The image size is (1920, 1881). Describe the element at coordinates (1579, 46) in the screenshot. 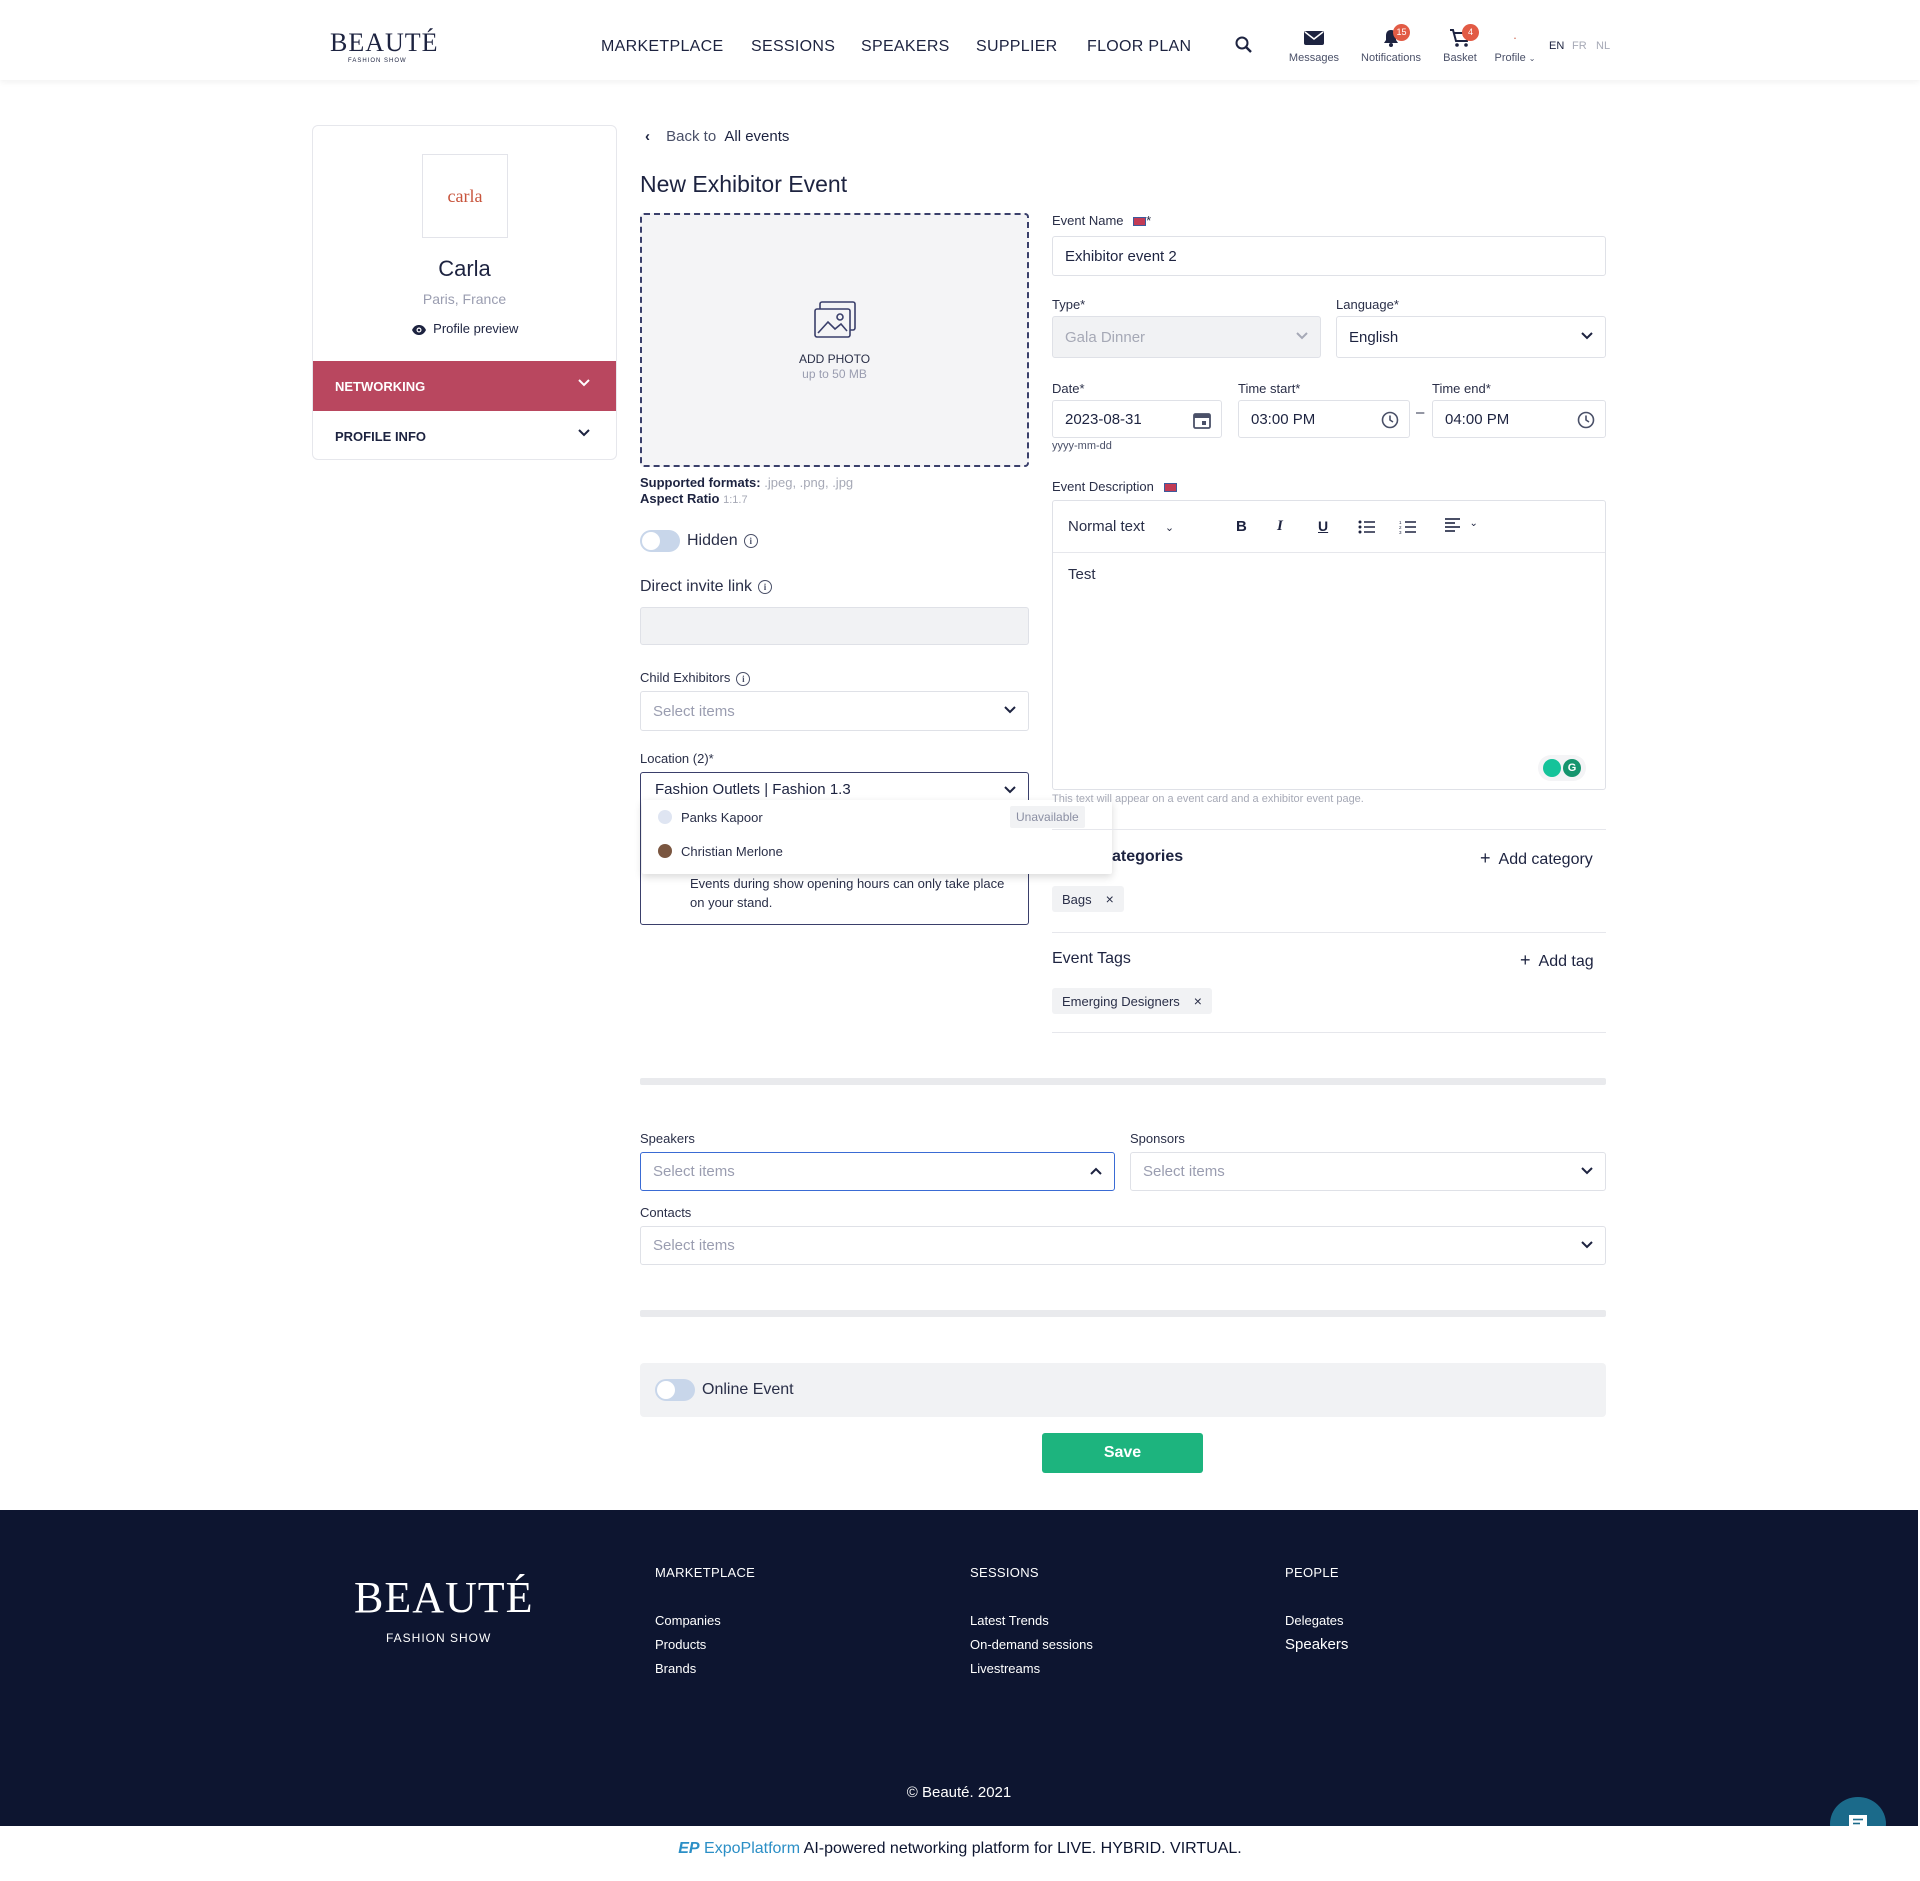

I see `lang-fr: FR` at that location.